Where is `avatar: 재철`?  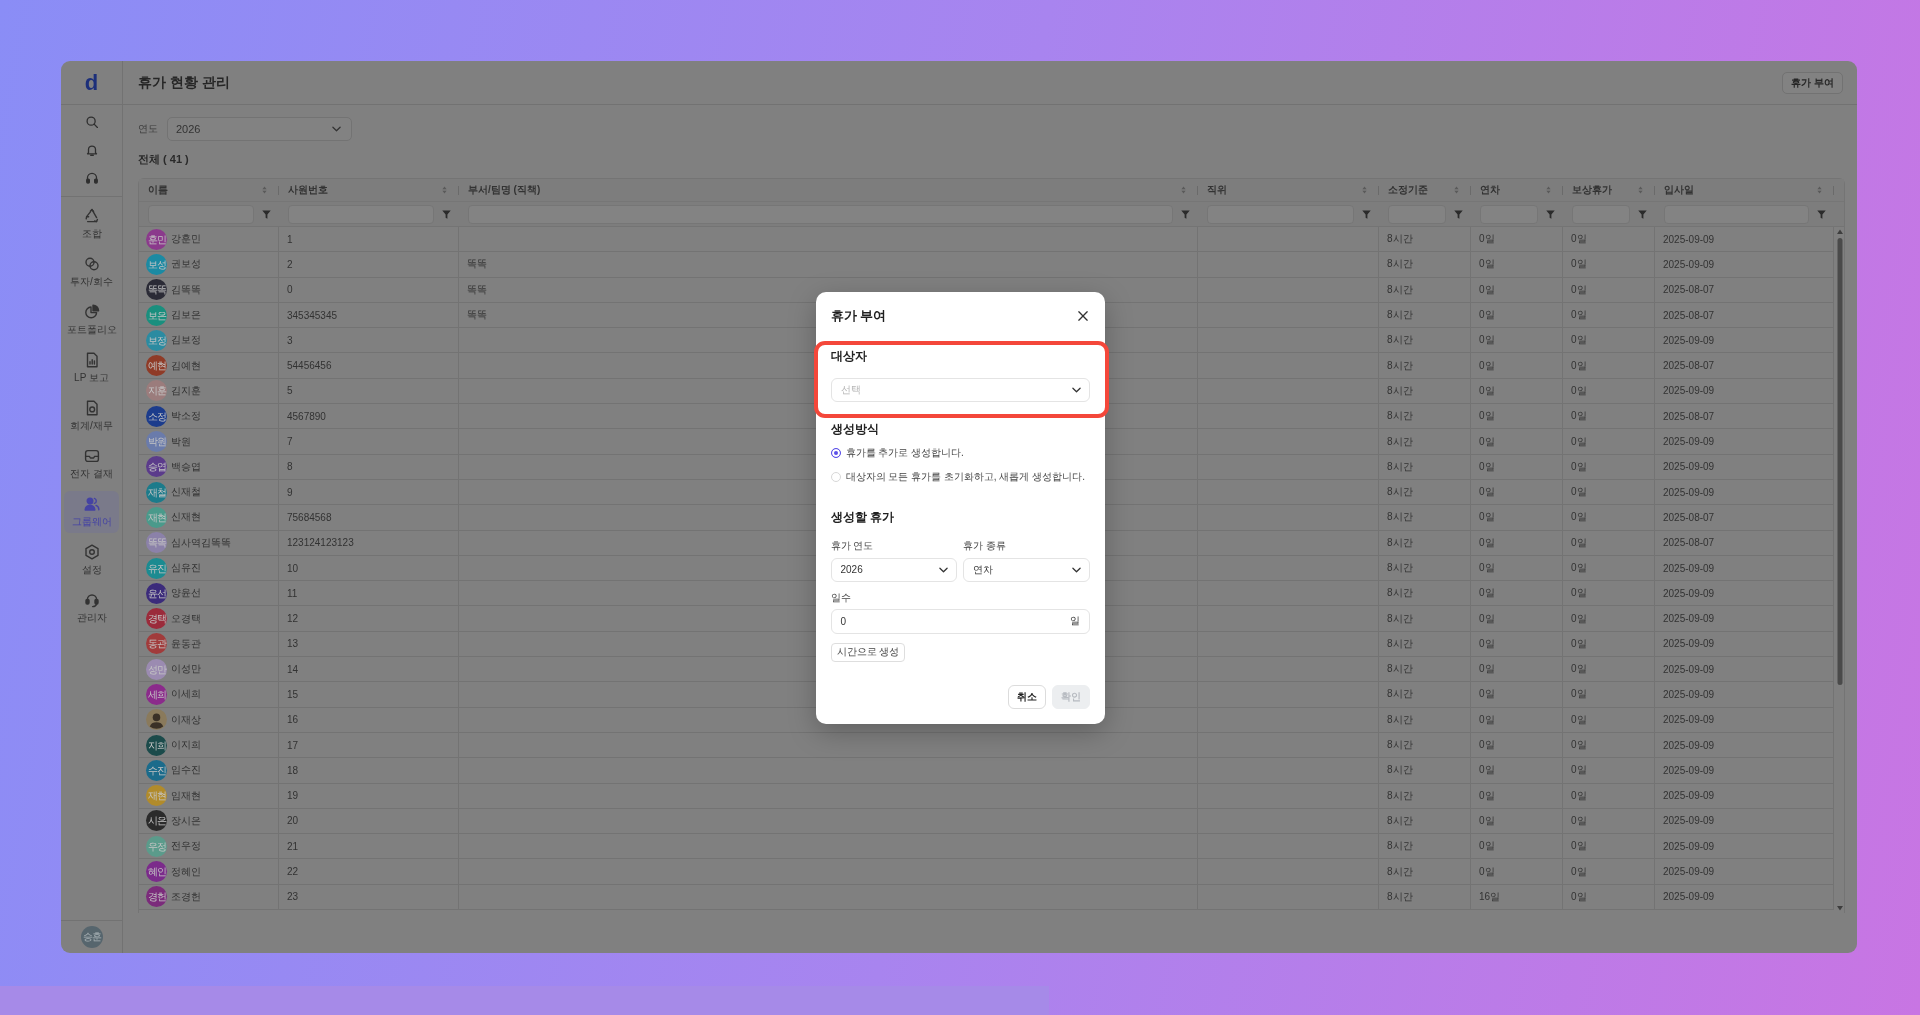
avatar: 재철 is located at coordinates (156, 492).